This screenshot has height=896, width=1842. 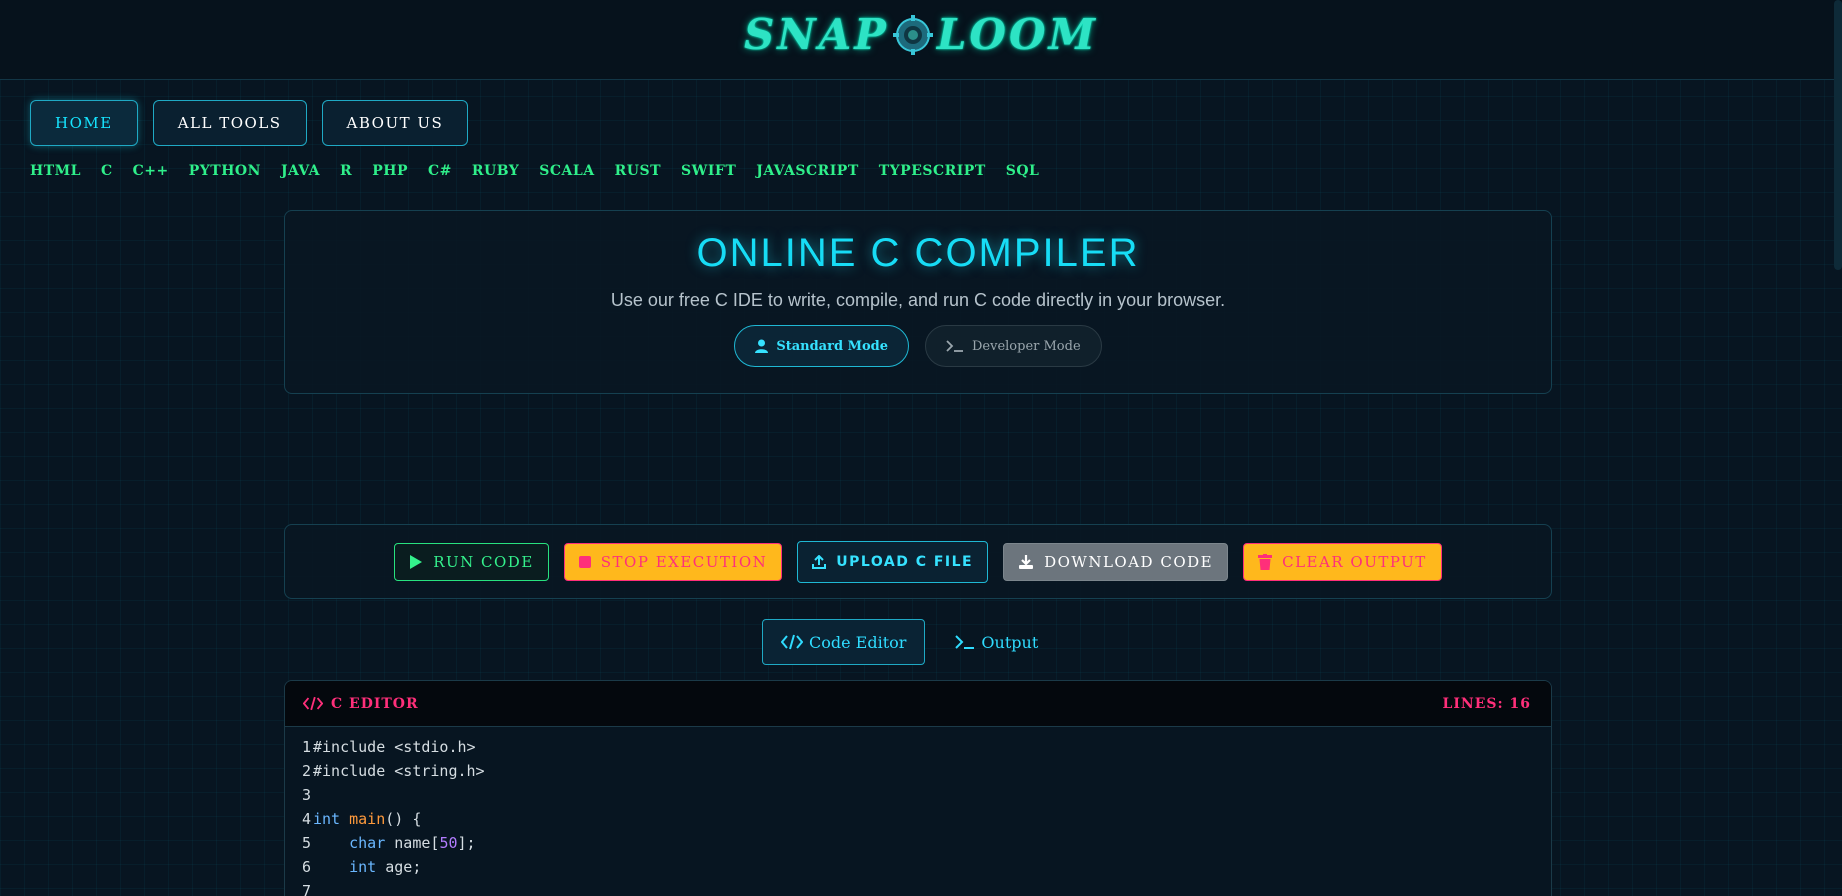 What do you see at coordinates (918, 704) in the screenshot?
I see `editor-header: C EDITOR LINES: 16` at bounding box center [918, 704].